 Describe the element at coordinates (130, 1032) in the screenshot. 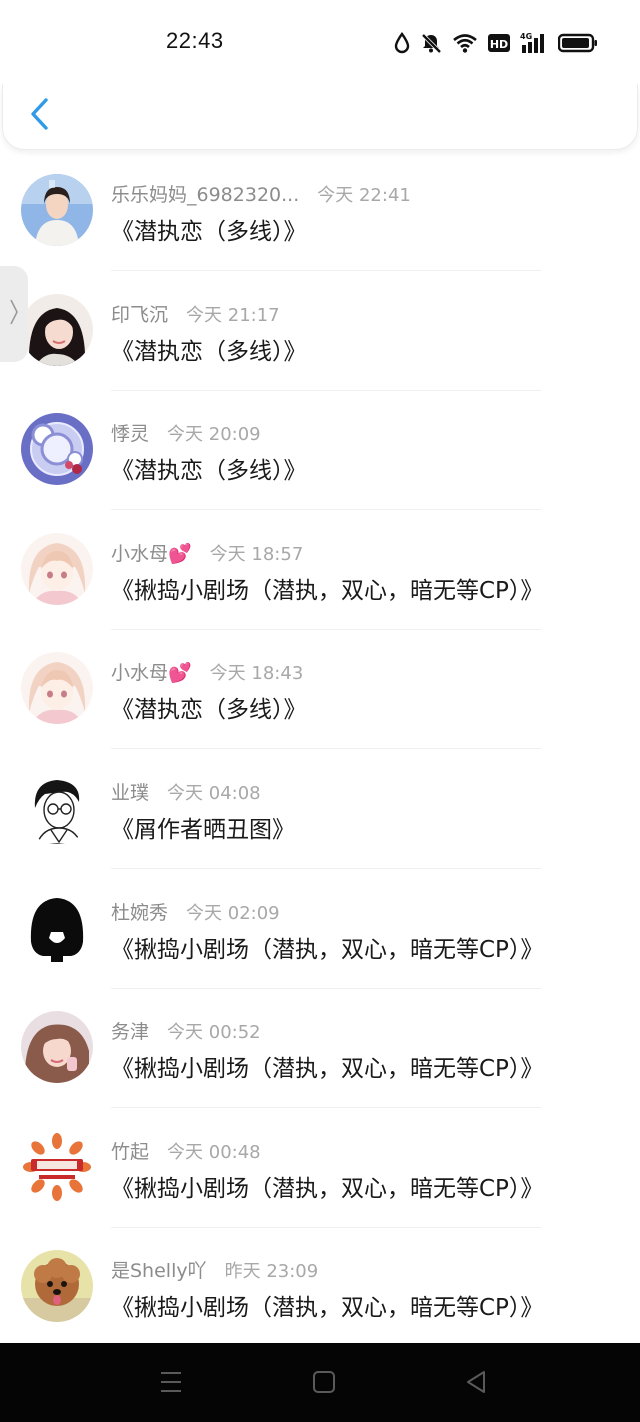

I see `sender-name: 务津` at that location.